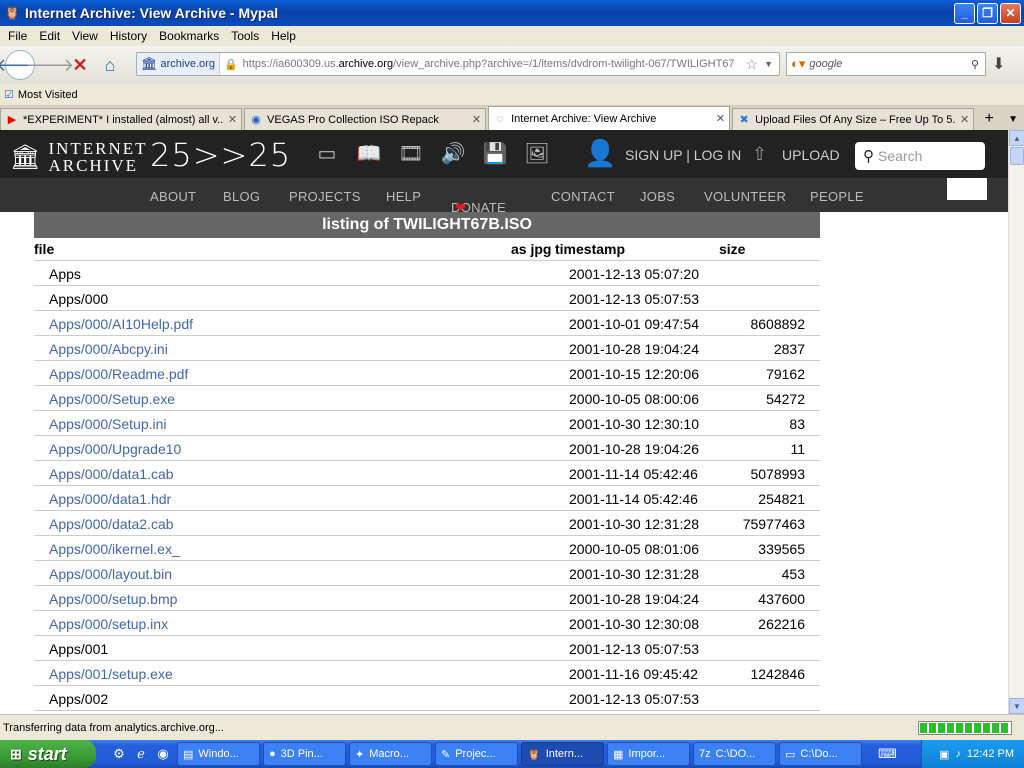 The width and height of the screenshot is (1024, 768). Describe the element at coordinates (887, 754) in the screenshot. I see `keyboard-icon: ⌨` at that location.